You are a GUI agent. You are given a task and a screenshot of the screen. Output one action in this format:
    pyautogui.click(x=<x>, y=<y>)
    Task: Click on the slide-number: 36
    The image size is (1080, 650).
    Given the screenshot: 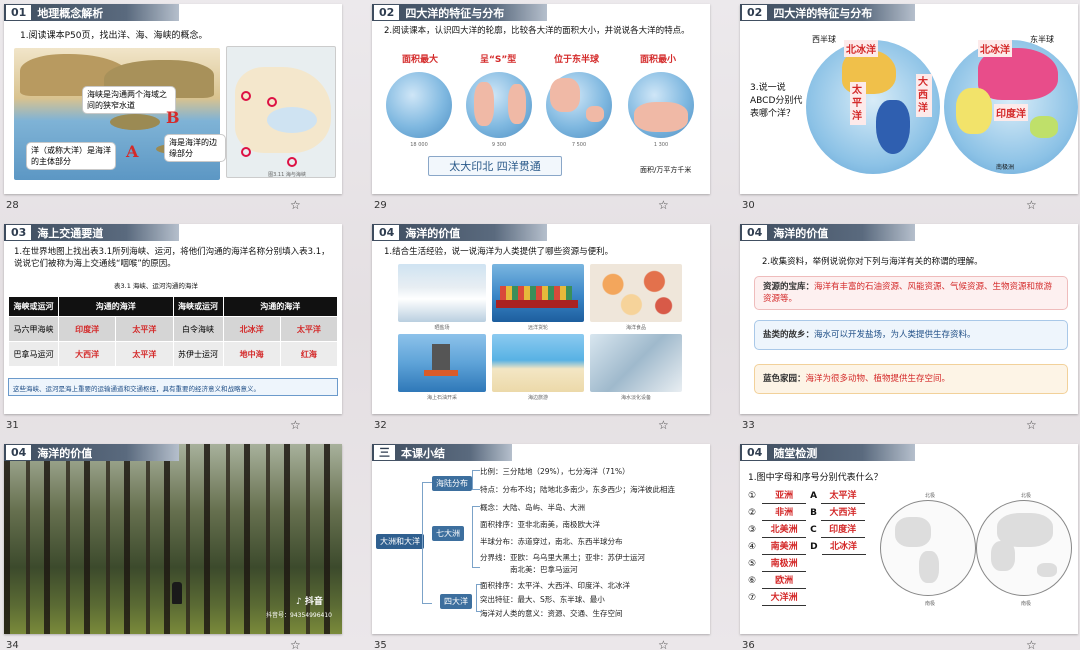 What is the action you would take?
    pyautogui.click(x=748, y=645)
    